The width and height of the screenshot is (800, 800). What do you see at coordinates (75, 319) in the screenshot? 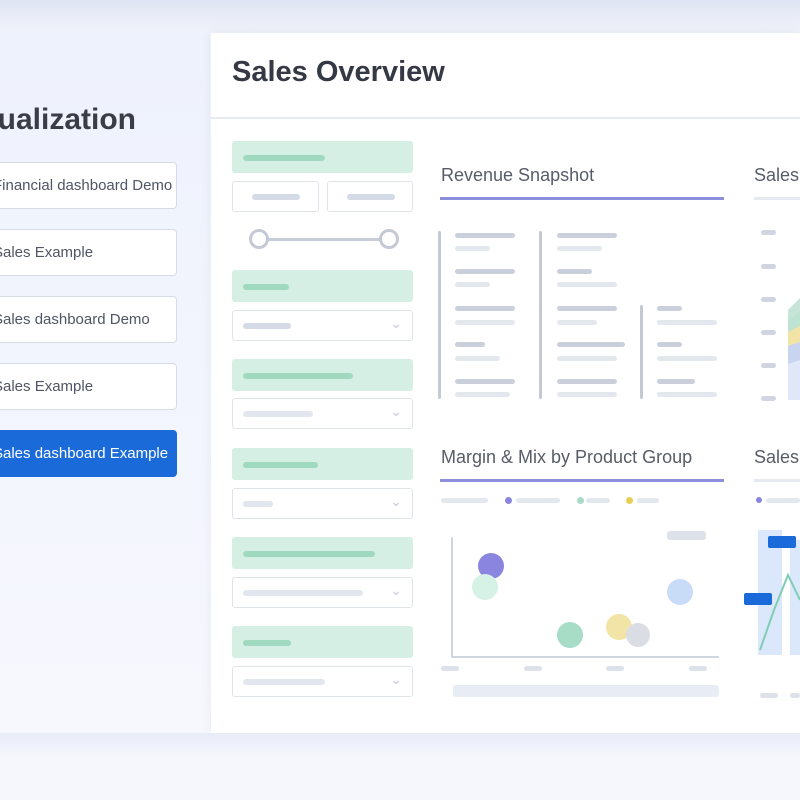
I see `sidebar-item-label: Sales dashboard Demo` at bounding box center [75, 319].